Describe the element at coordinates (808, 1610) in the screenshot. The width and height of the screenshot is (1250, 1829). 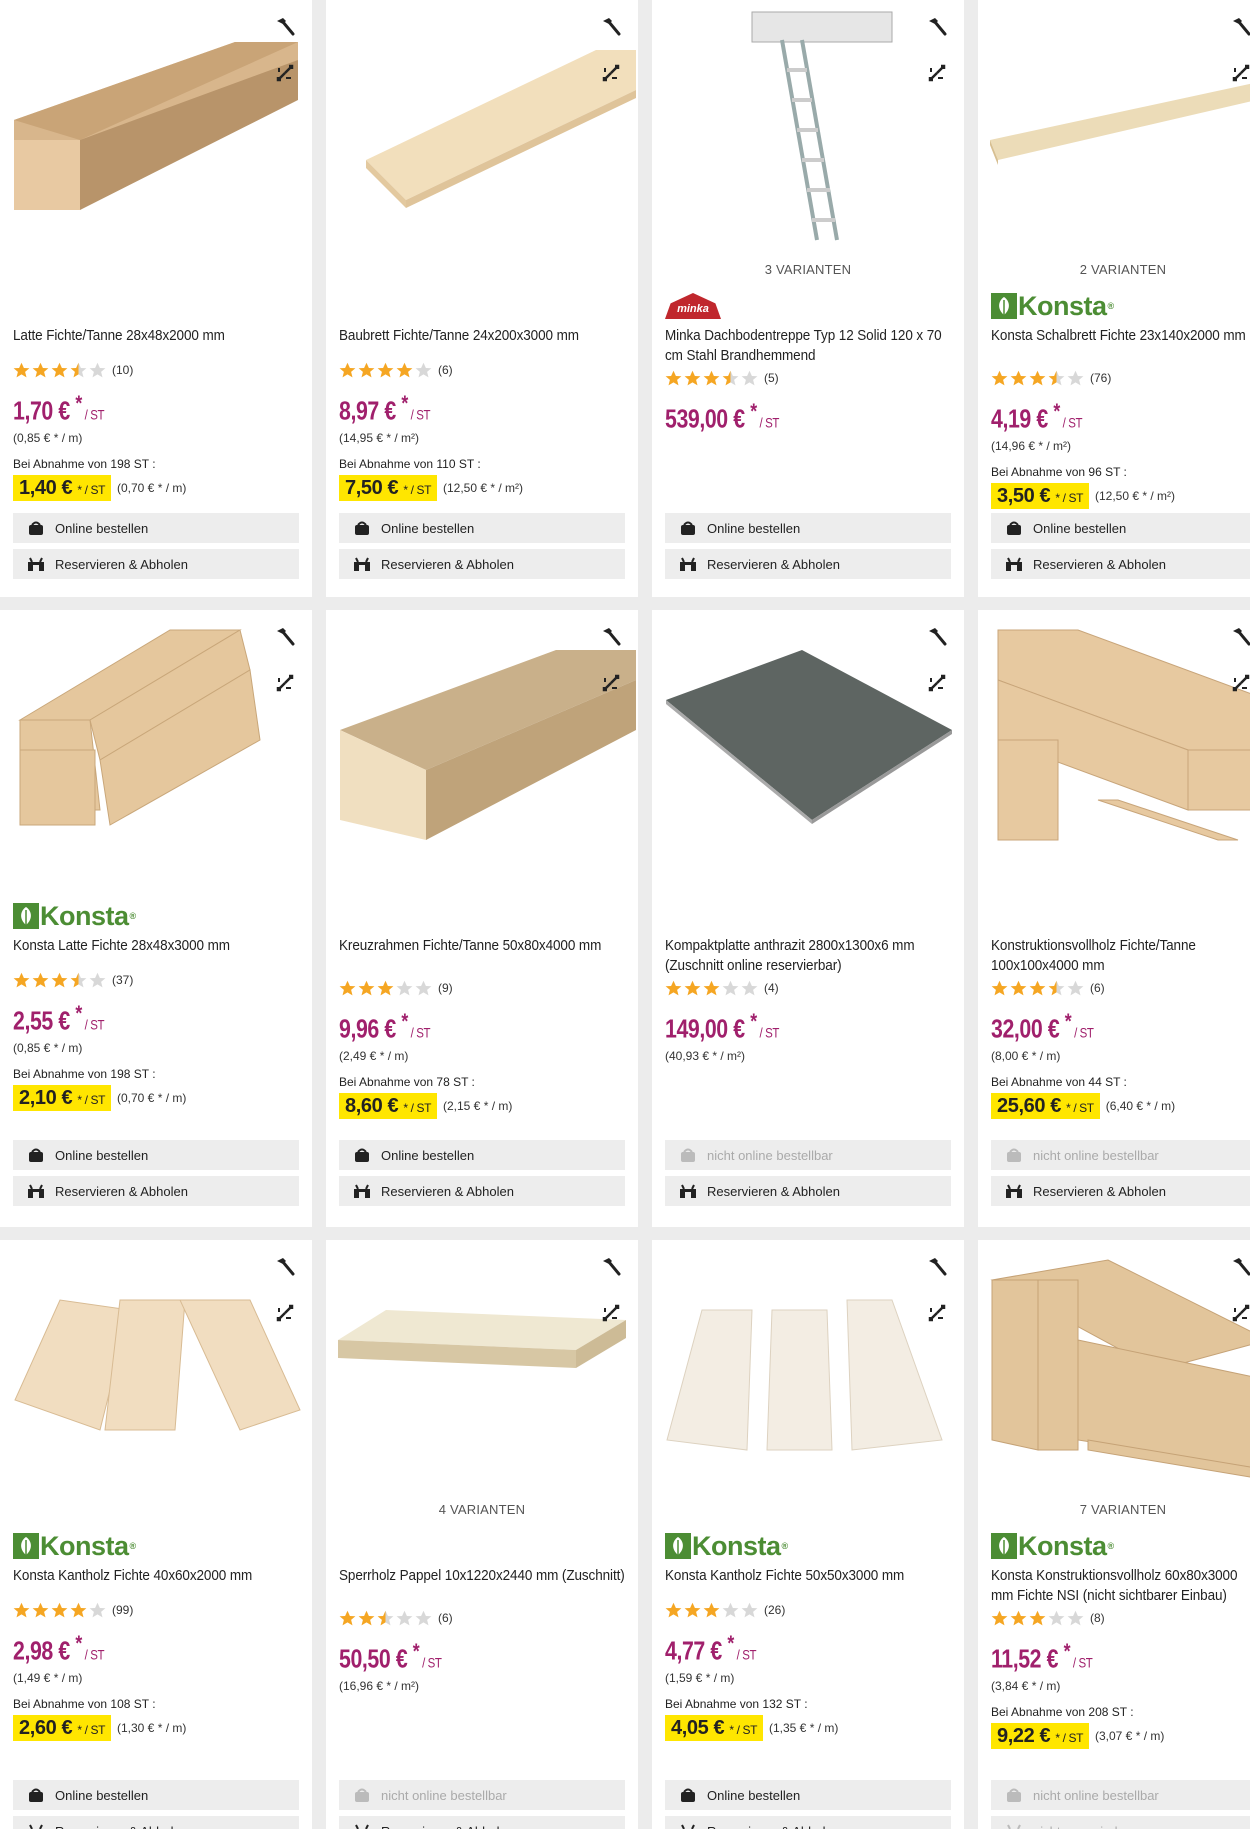
I see `rating: (26)` at that location.